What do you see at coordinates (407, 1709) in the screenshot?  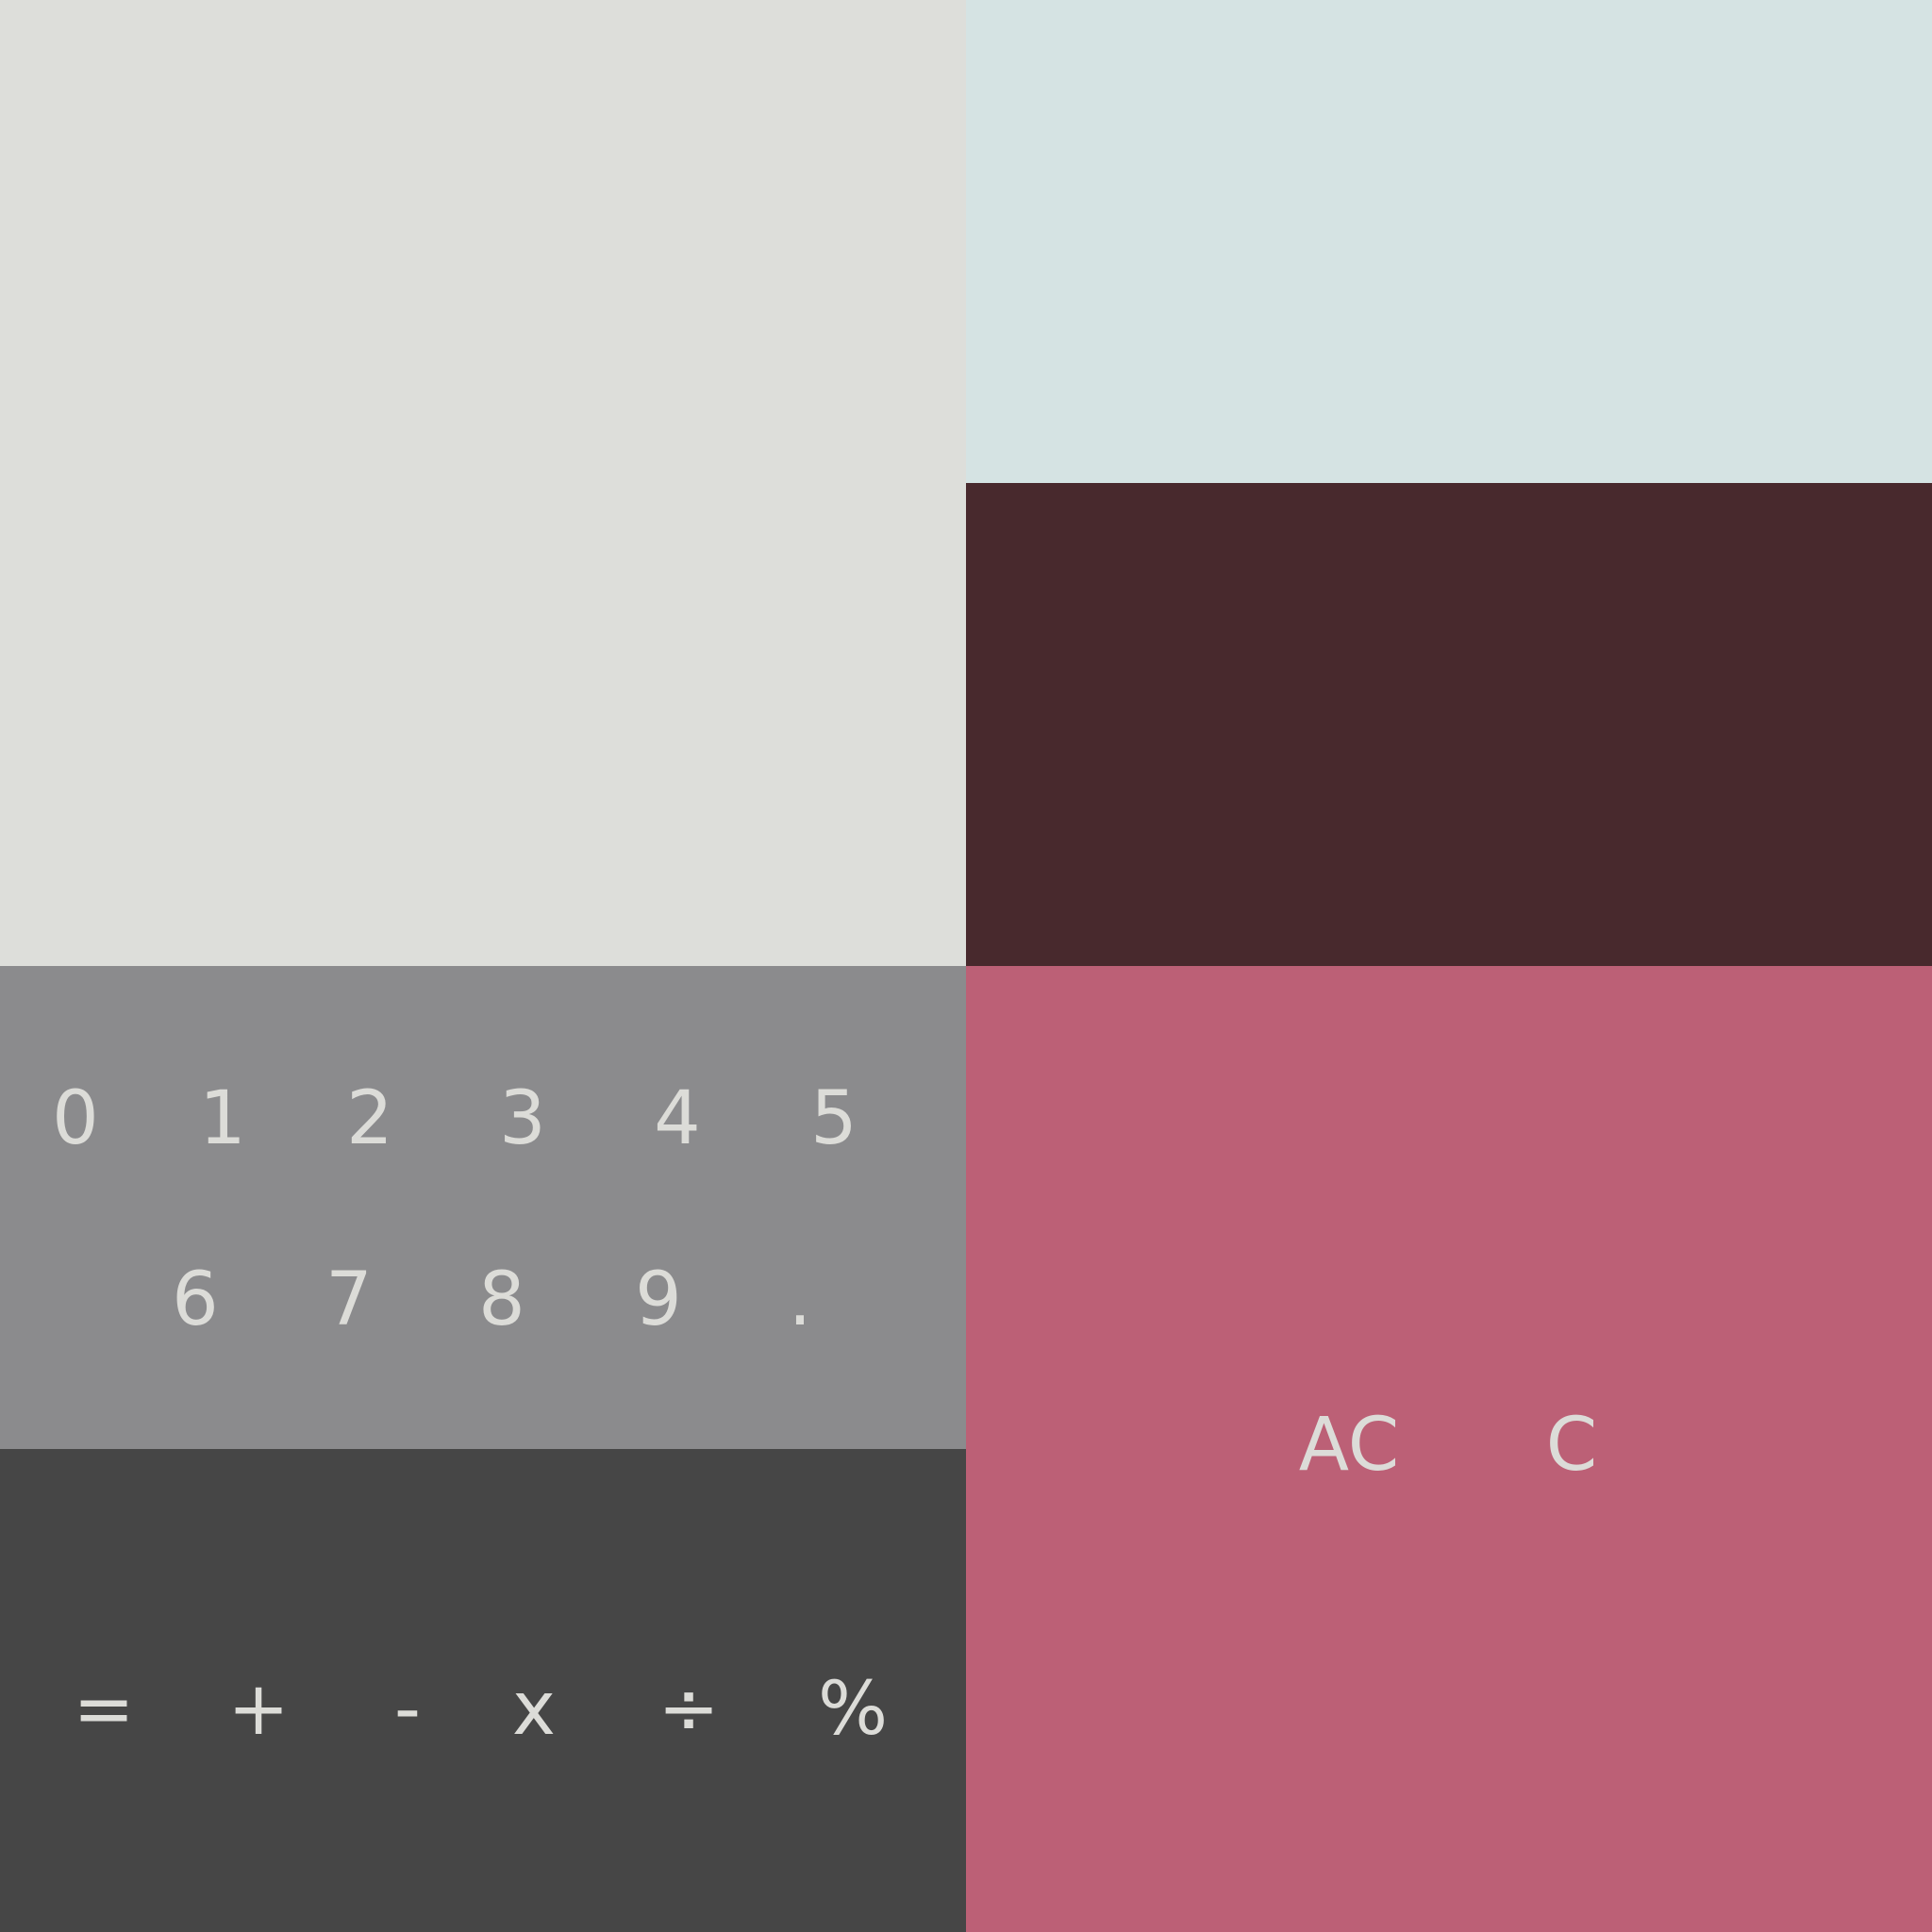 I see `minus-button: -` at bounding box center [407, 1709].